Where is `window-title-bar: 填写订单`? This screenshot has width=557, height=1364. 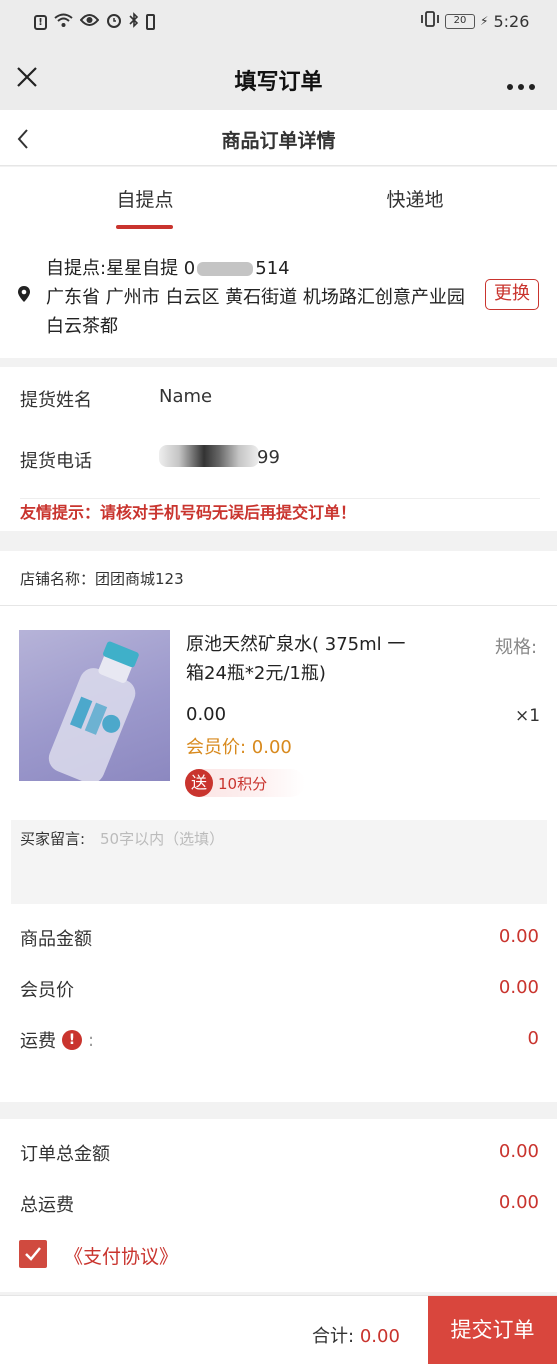
window-title-bar: 填写订单 is located at coordinates (278, 77).